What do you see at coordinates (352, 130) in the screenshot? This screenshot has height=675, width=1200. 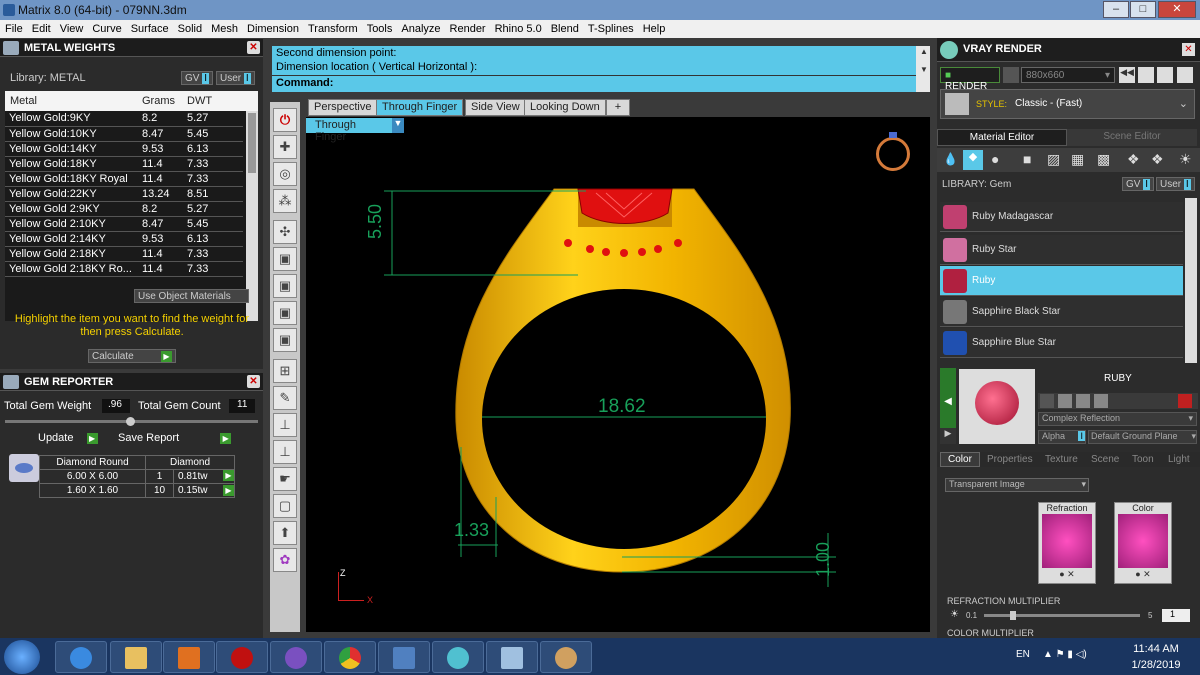 I see `viewport-name-label: Through Finger` at bounding box center [352, 130].